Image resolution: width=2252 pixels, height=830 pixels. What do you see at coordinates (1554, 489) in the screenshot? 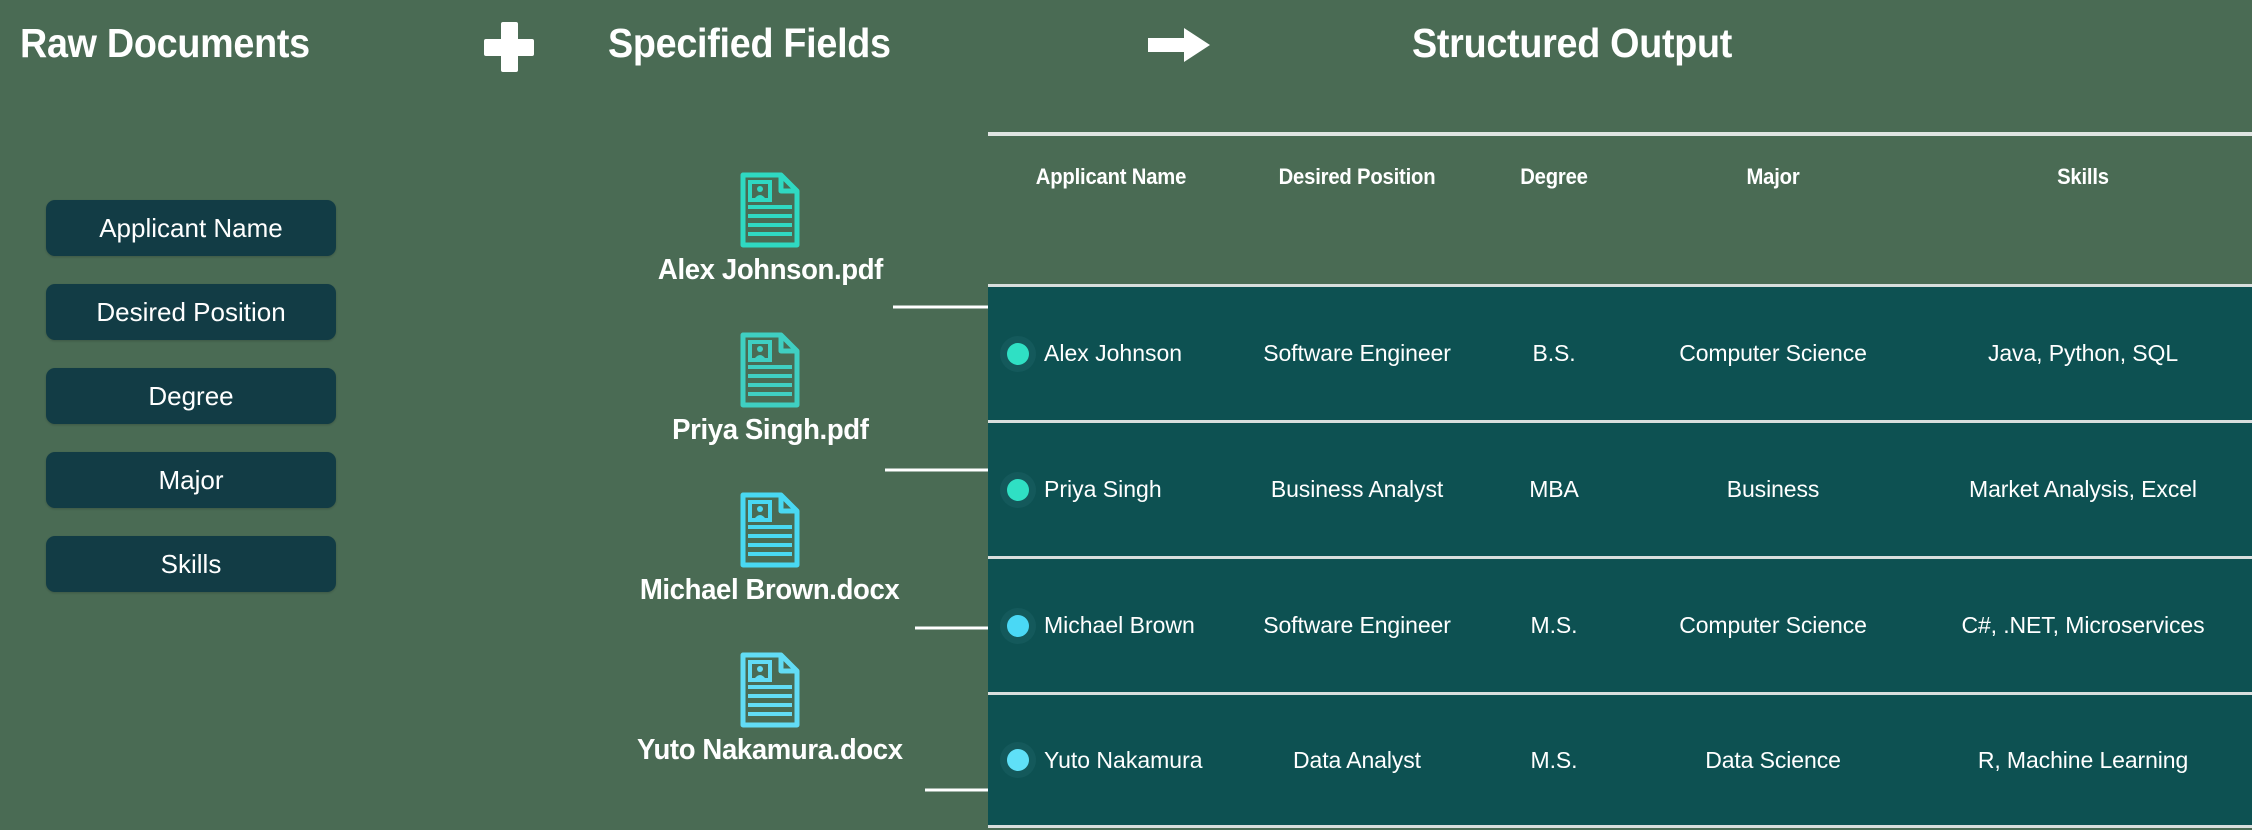
I see `cell-degree: MBA` at bounding box center [1554, 489].